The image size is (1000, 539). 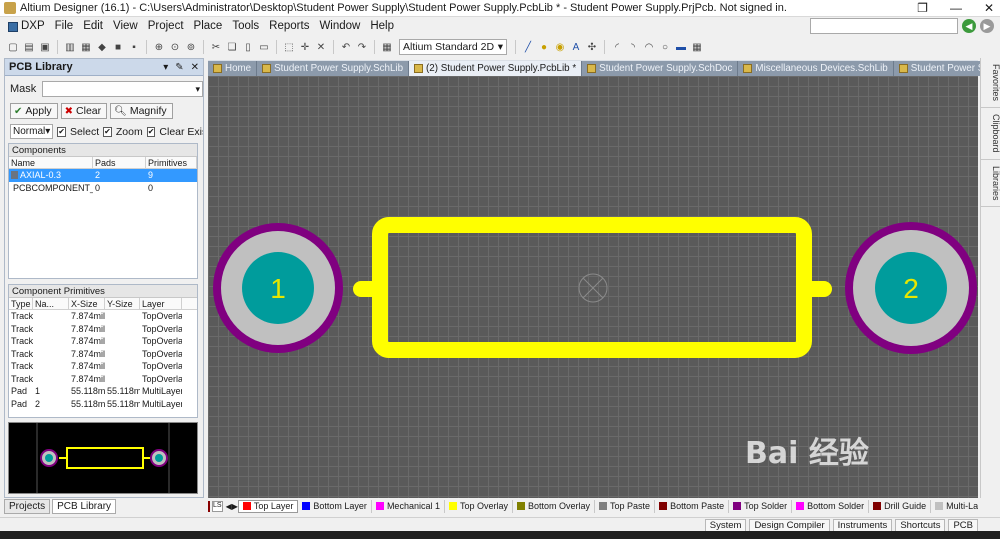 I want to click on move-icon: ✛, so click(x=305, y=47).